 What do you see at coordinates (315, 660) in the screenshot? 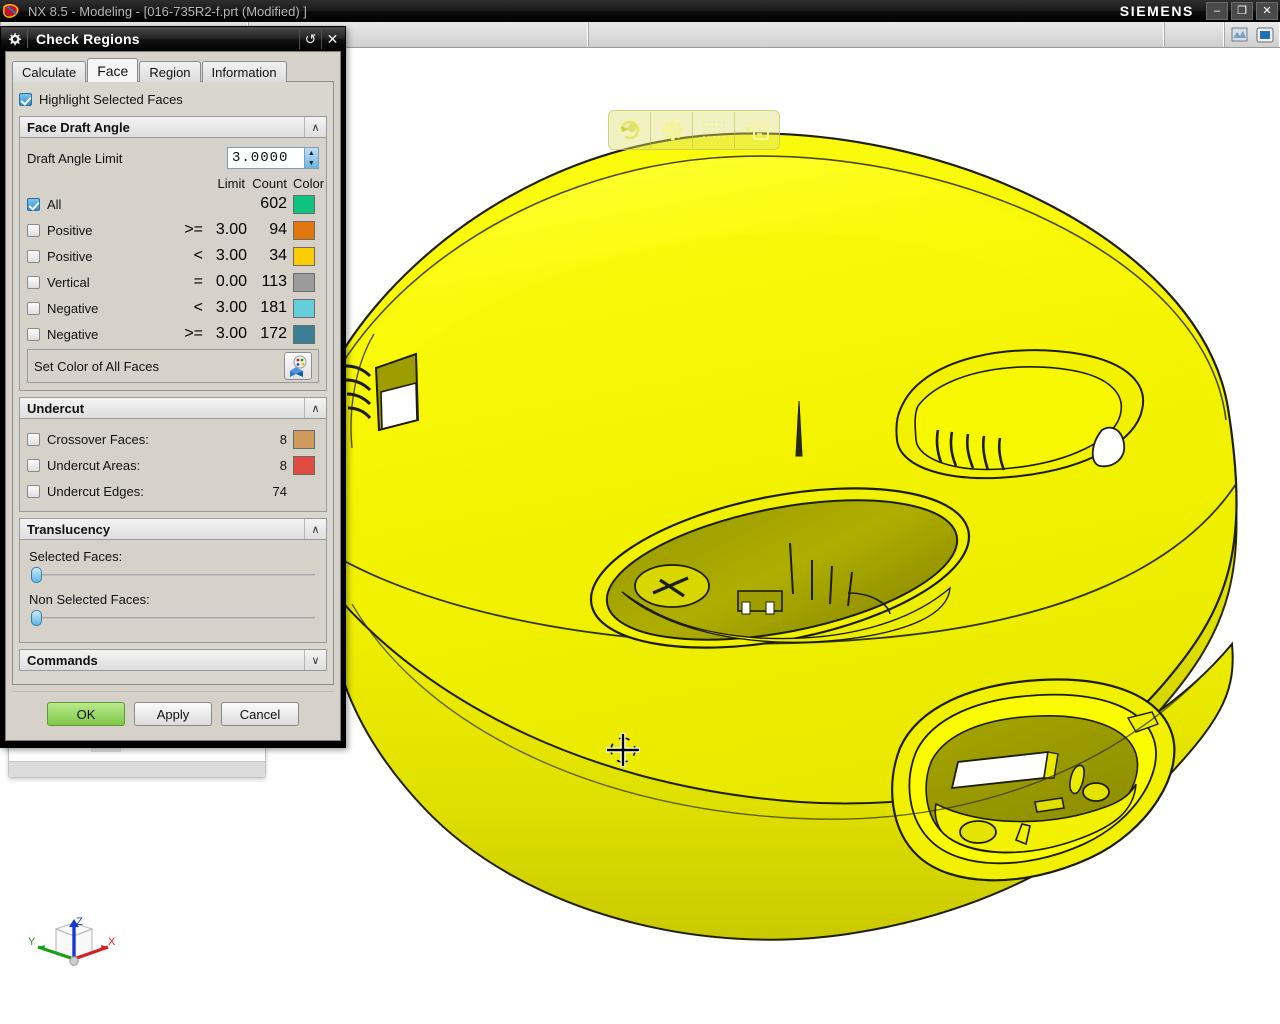
I see `chevron-down-icon: ∨` at bounding box center [315, 660].